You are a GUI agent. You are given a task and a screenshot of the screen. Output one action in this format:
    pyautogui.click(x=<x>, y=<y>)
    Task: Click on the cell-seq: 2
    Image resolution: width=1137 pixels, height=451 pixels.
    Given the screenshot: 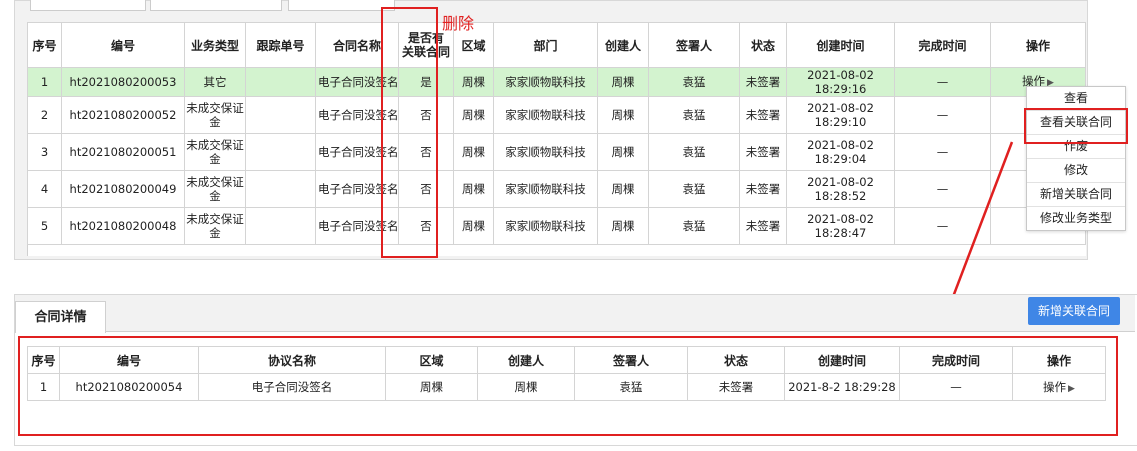 What is the action you would take?
    pyautogui.click(x=44, y=115)
    